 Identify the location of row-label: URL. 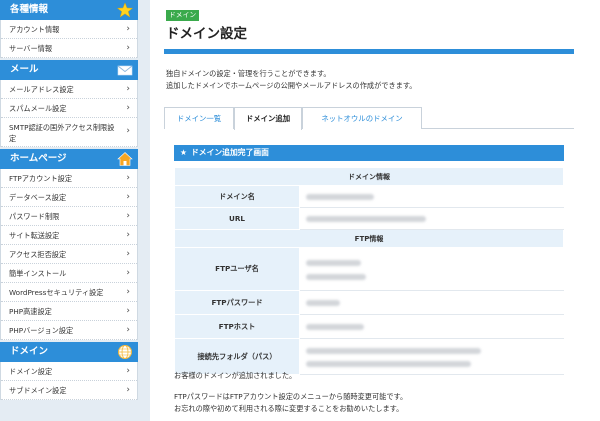
(237, 218).